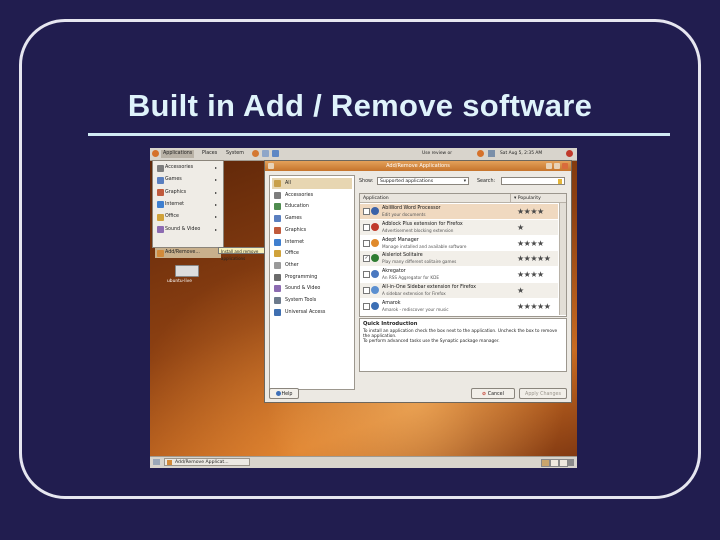  I want to click on app-name: Adblock Plus extension for Firefox, so click(422, 224).